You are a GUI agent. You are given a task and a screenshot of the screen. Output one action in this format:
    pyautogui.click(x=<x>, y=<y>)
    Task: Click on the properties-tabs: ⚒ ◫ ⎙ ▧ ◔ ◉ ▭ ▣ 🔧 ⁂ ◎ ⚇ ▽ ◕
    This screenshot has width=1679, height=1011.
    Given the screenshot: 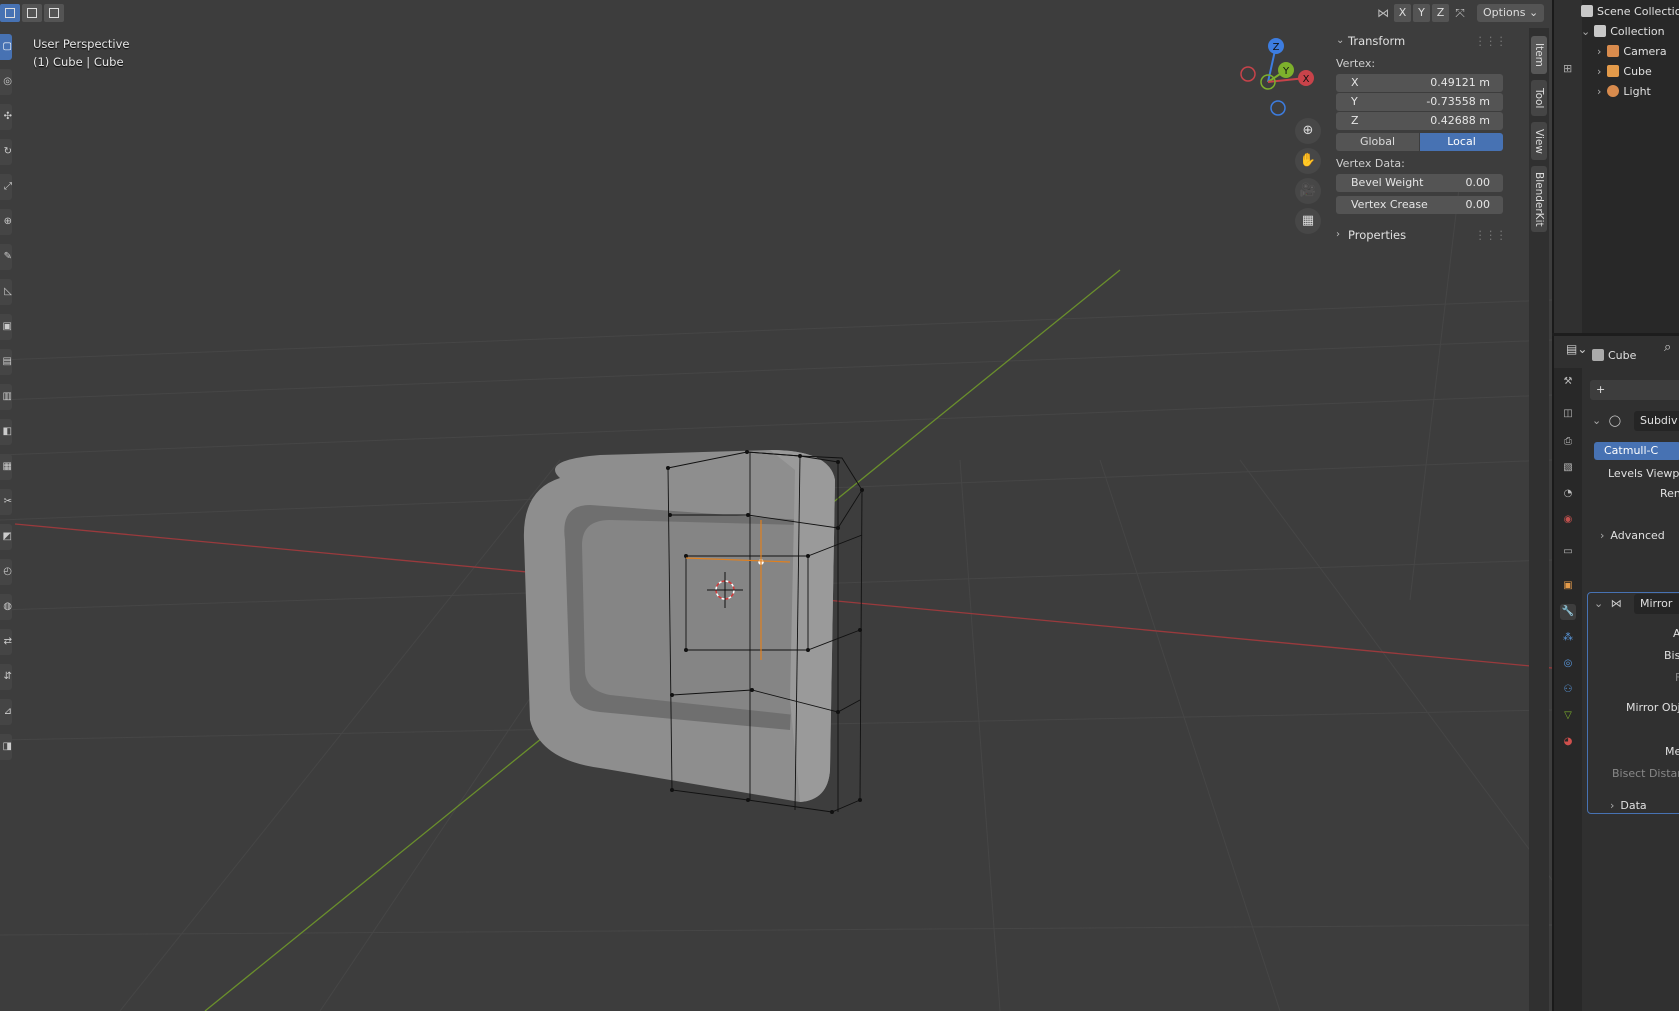 What is the action you would take?
    pyautogui.click(x=1568, y=689)
    